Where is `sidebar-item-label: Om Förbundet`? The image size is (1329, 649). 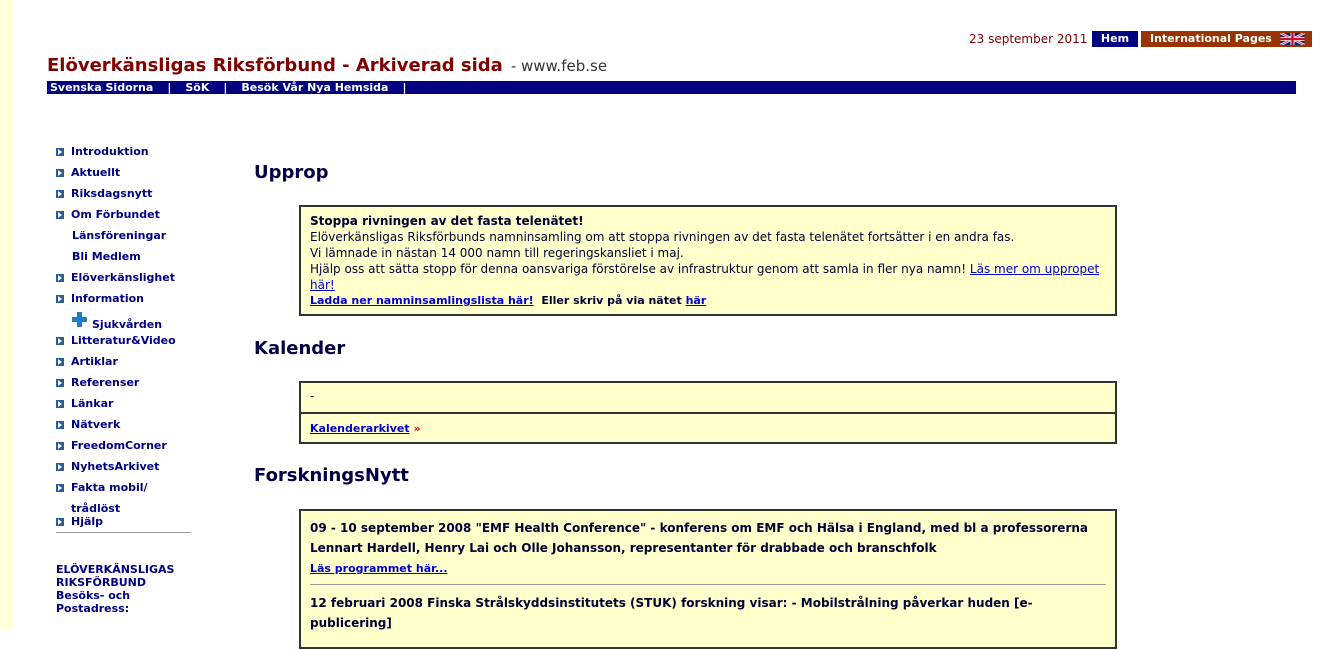
sidebar-item-label: Om Förbundet is located at coordinates (115, 214).